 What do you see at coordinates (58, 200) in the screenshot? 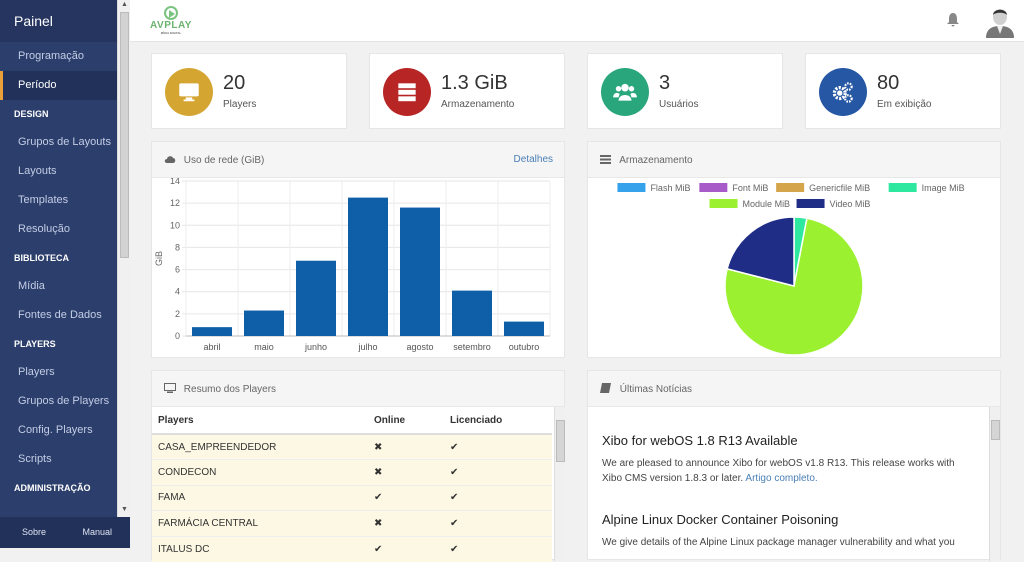
I see `sidebar-item: Templates` at bounding box center [58, 200].